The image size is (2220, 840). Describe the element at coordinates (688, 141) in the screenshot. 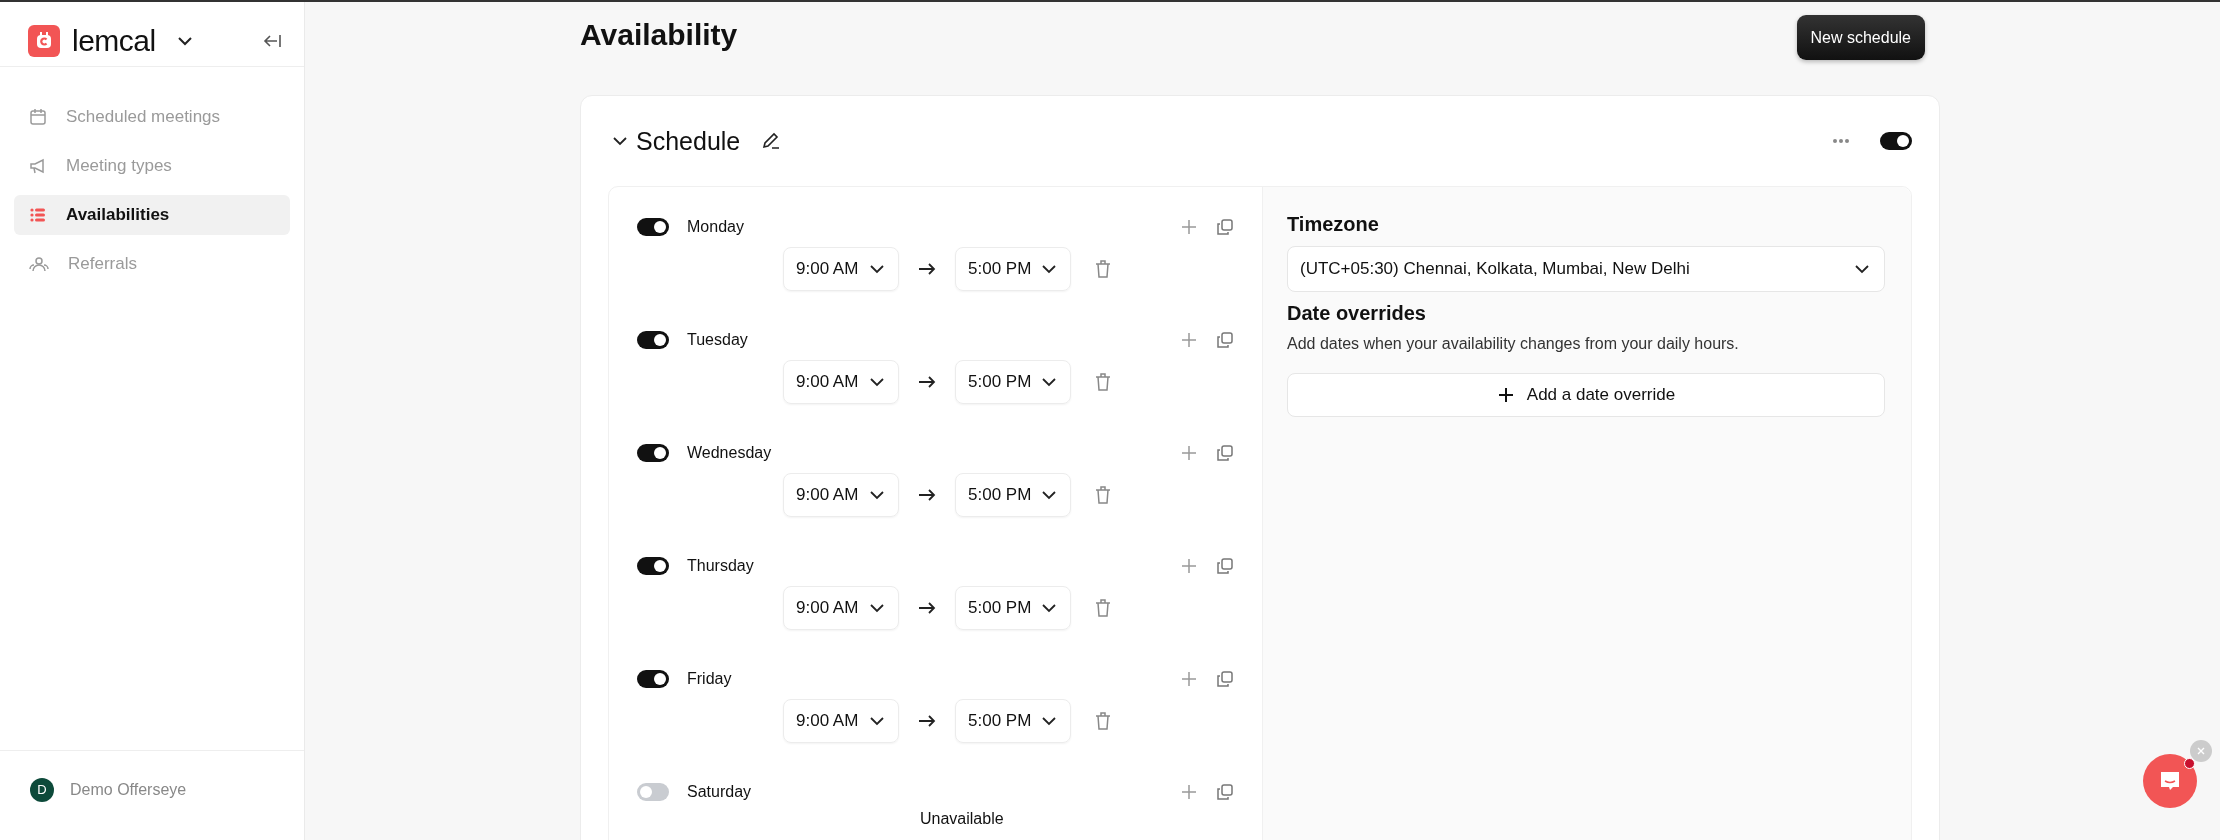

I see `schedule-title: Schedule` at that location.